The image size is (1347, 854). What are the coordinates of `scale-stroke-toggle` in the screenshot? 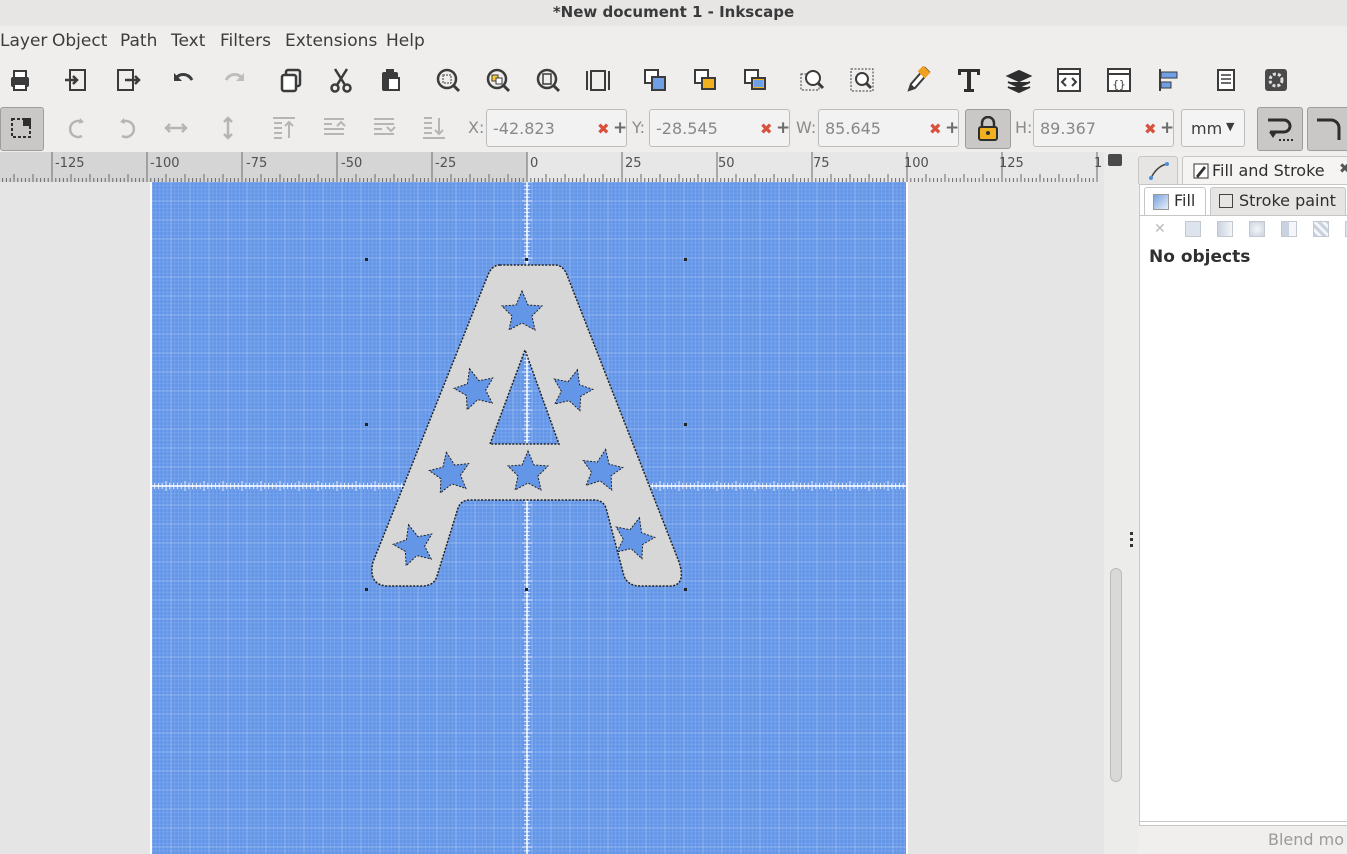 It's located at (1280, 129).